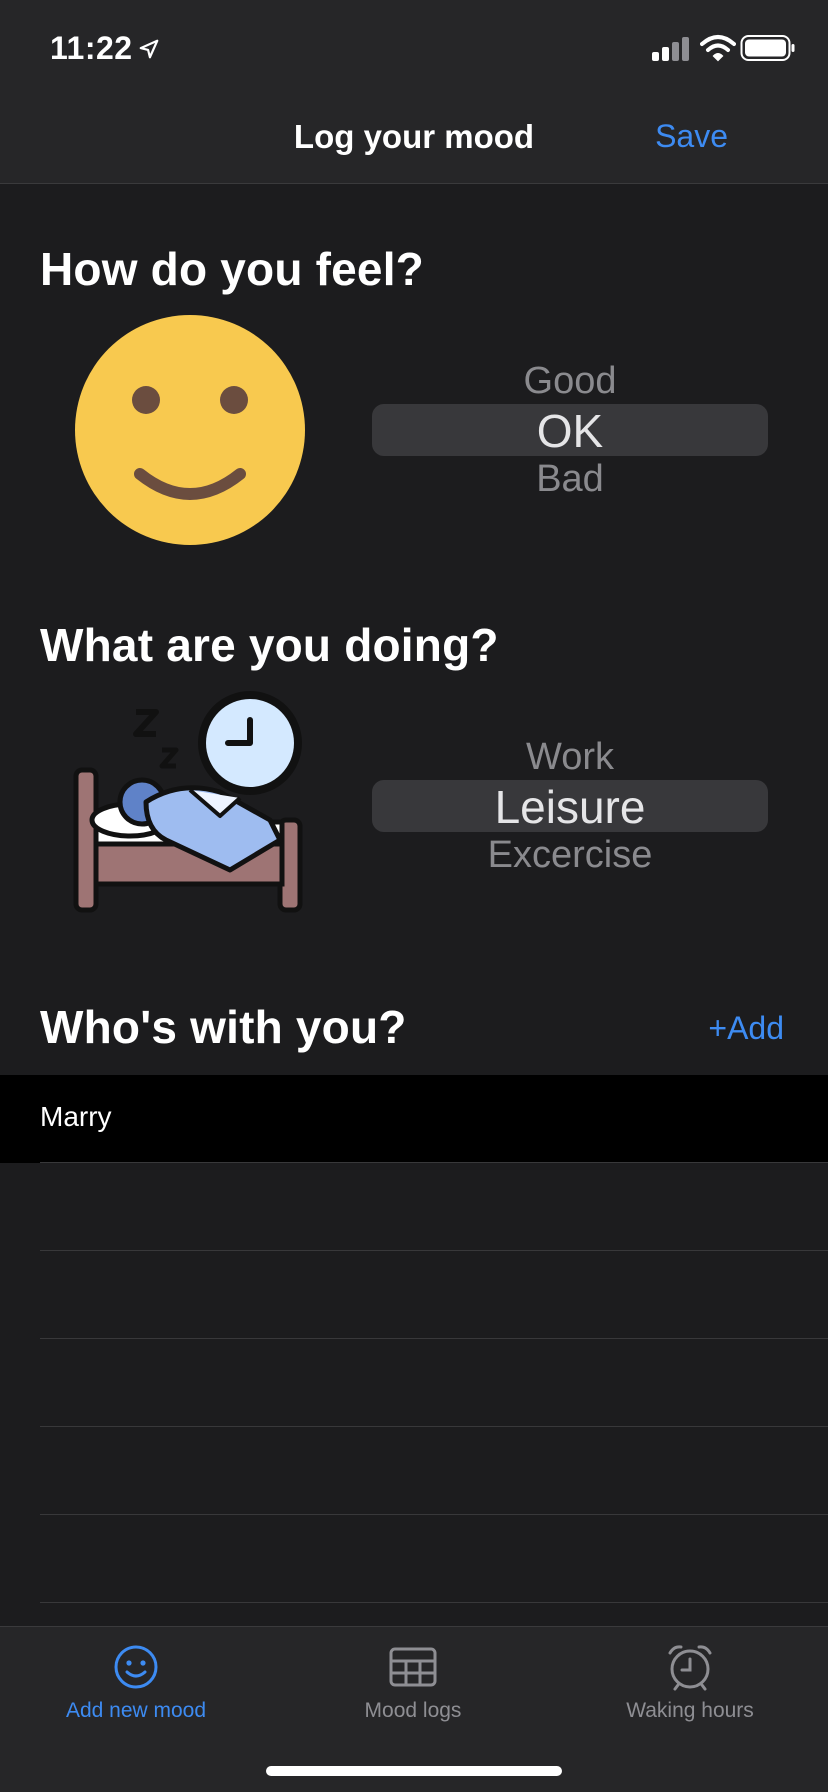 The width and height of the screenshot is (828, 1792). Describe the element at coordinates (718, 48) in the screenshot. I see `wifi-icon` at that location.